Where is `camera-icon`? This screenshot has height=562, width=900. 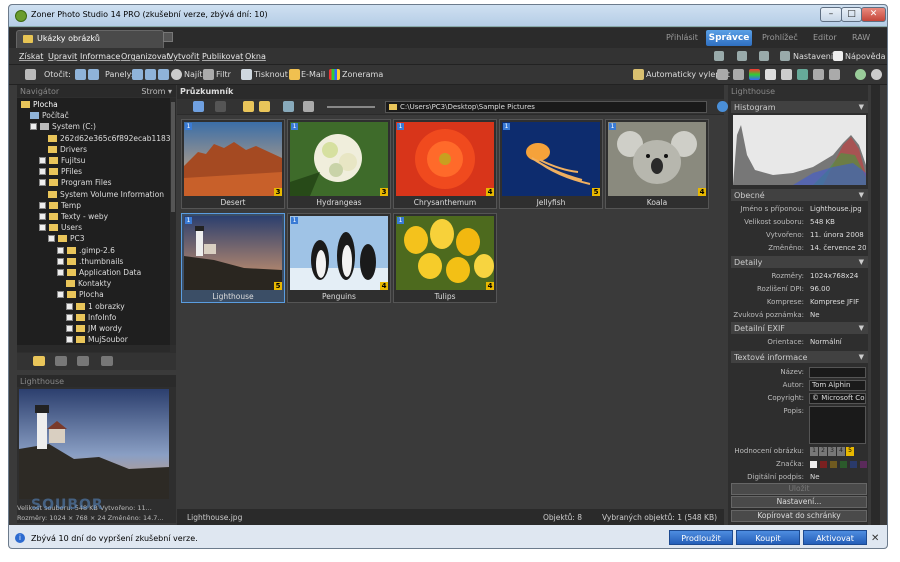 camera-icon is located at coordinates (30, 74).